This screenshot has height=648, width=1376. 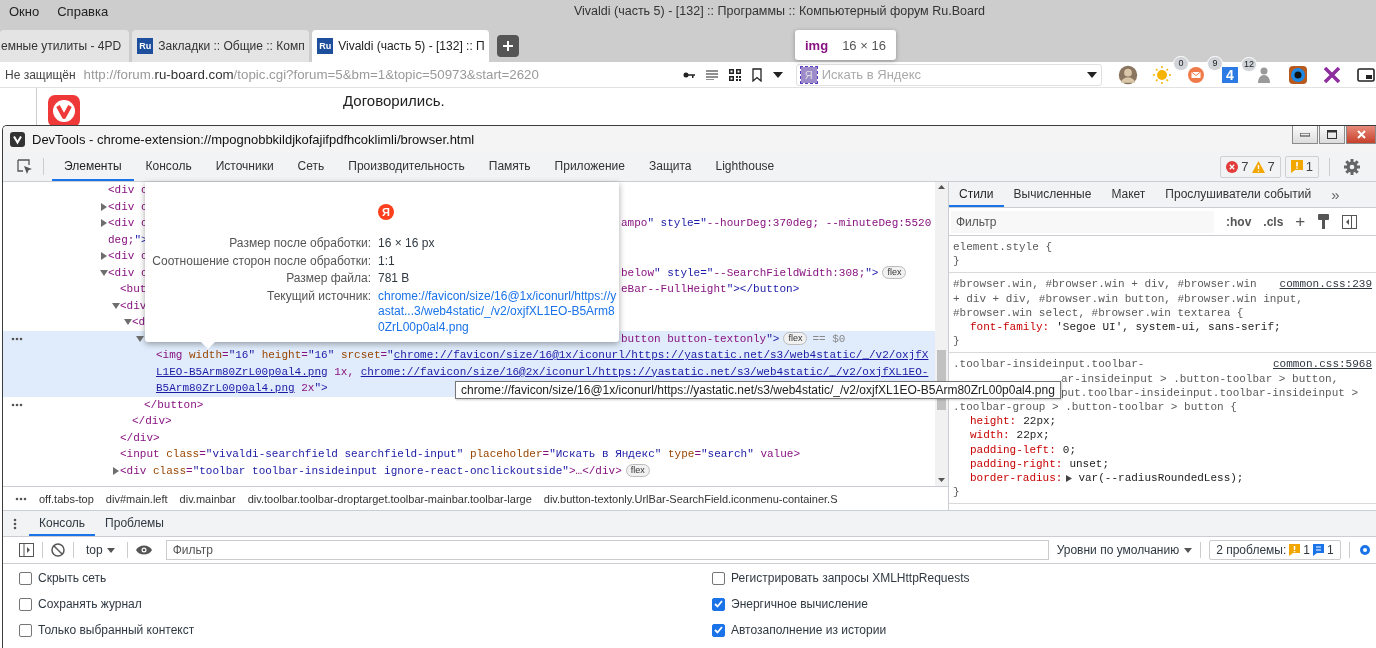 What do you see at coordinates (328, 279) in the screenshot?
I see `preview-label: Размер файла:` at bounding box center [328, 279].